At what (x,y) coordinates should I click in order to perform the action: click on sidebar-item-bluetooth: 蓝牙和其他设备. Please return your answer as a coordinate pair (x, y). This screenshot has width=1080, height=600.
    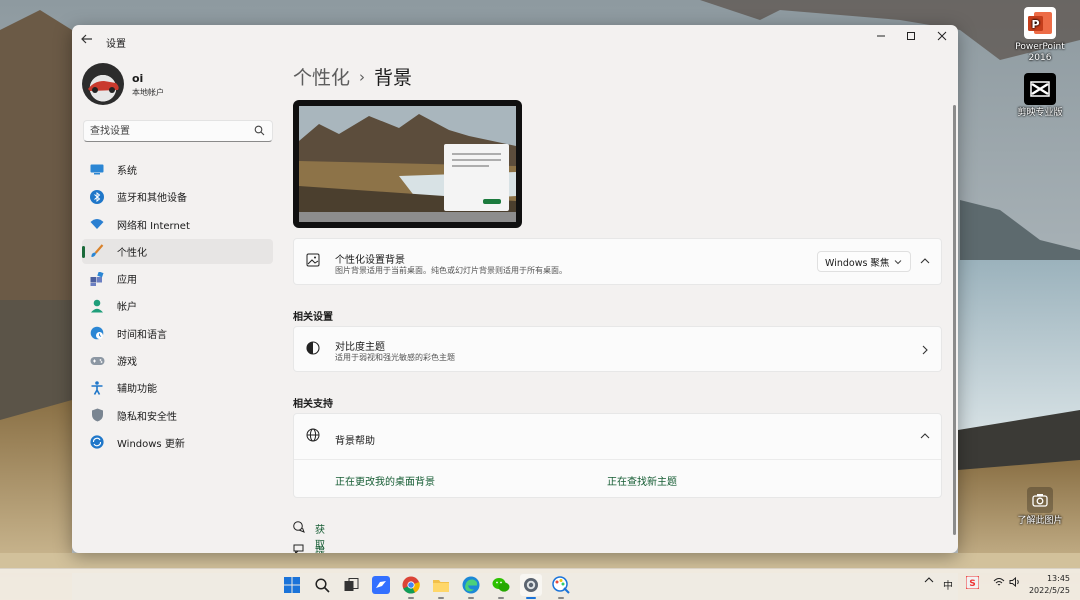
    Looking at the image, I should click on (177, 196).